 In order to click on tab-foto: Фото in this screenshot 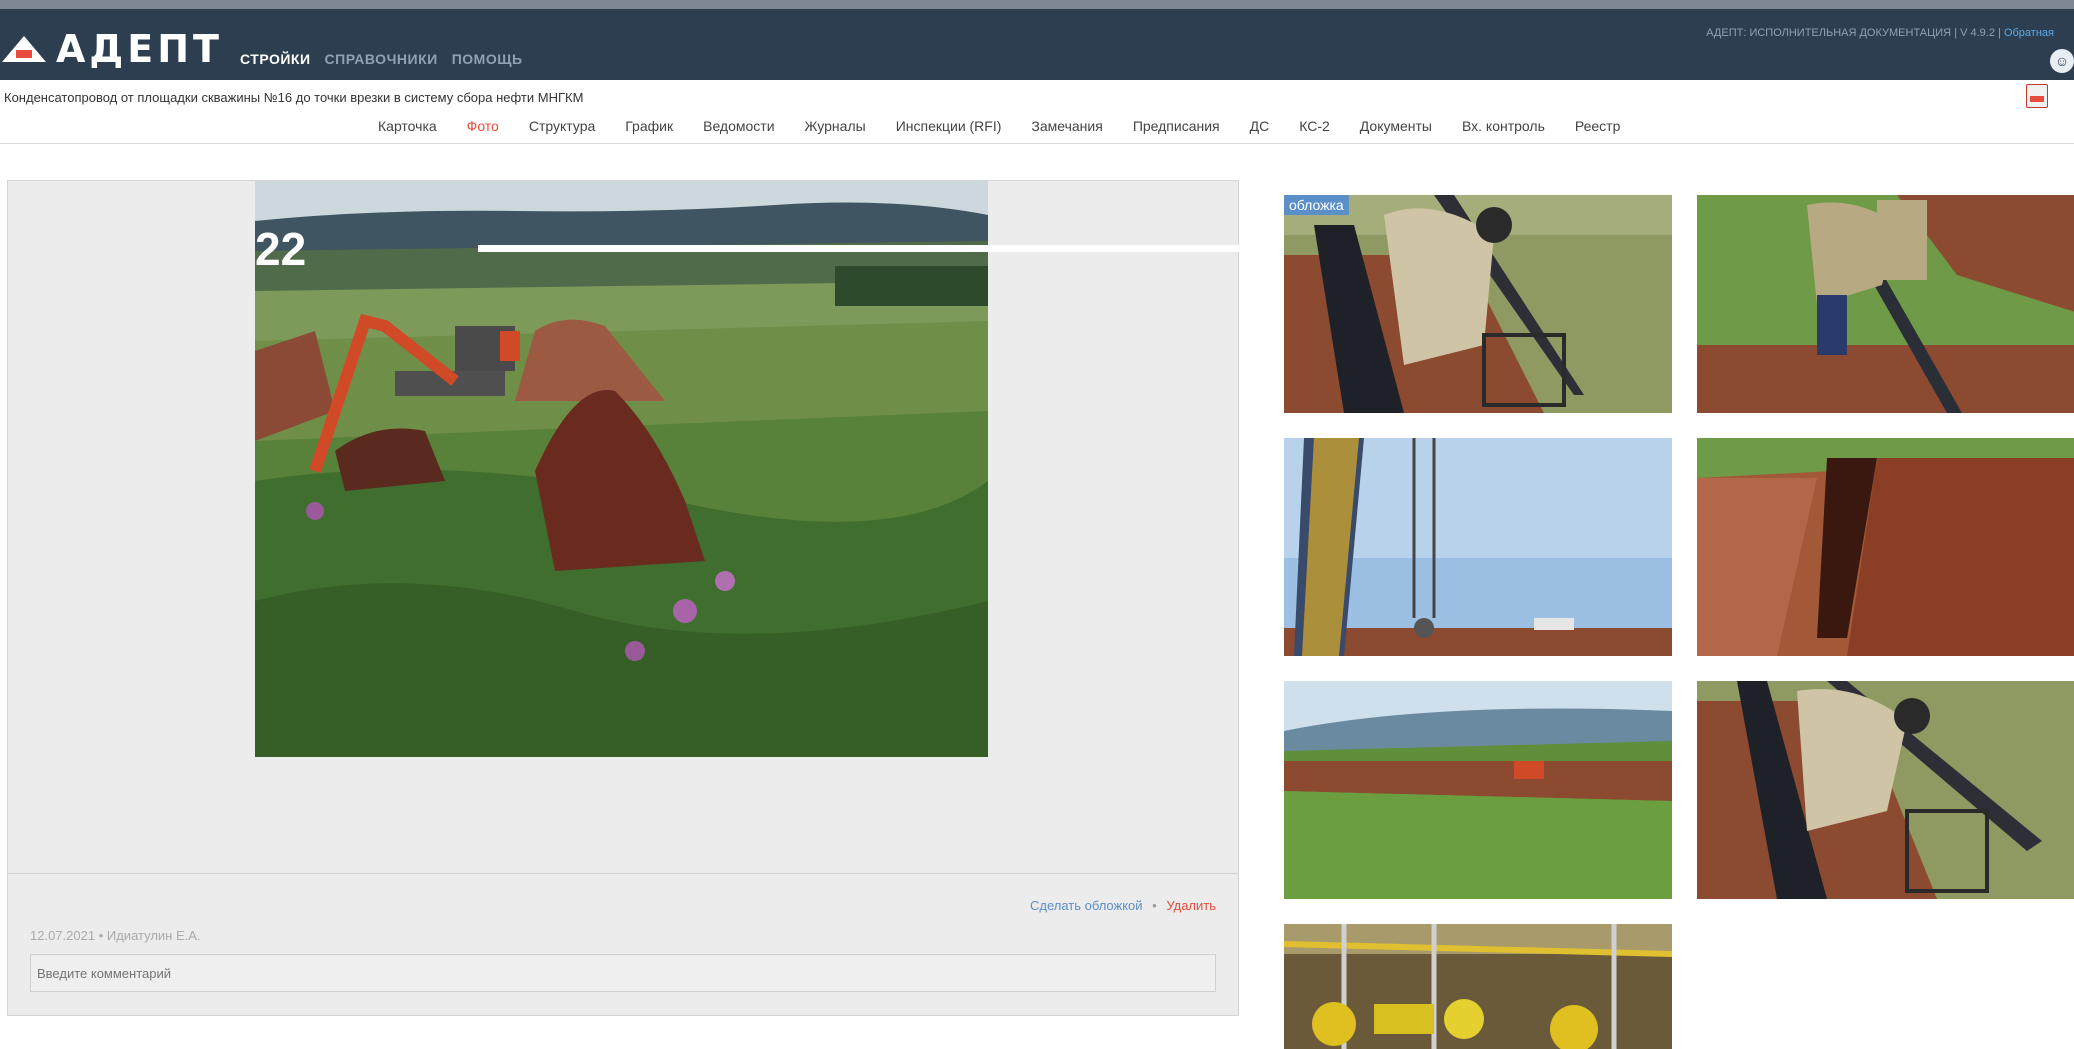, I will do `click(483, 126)`.